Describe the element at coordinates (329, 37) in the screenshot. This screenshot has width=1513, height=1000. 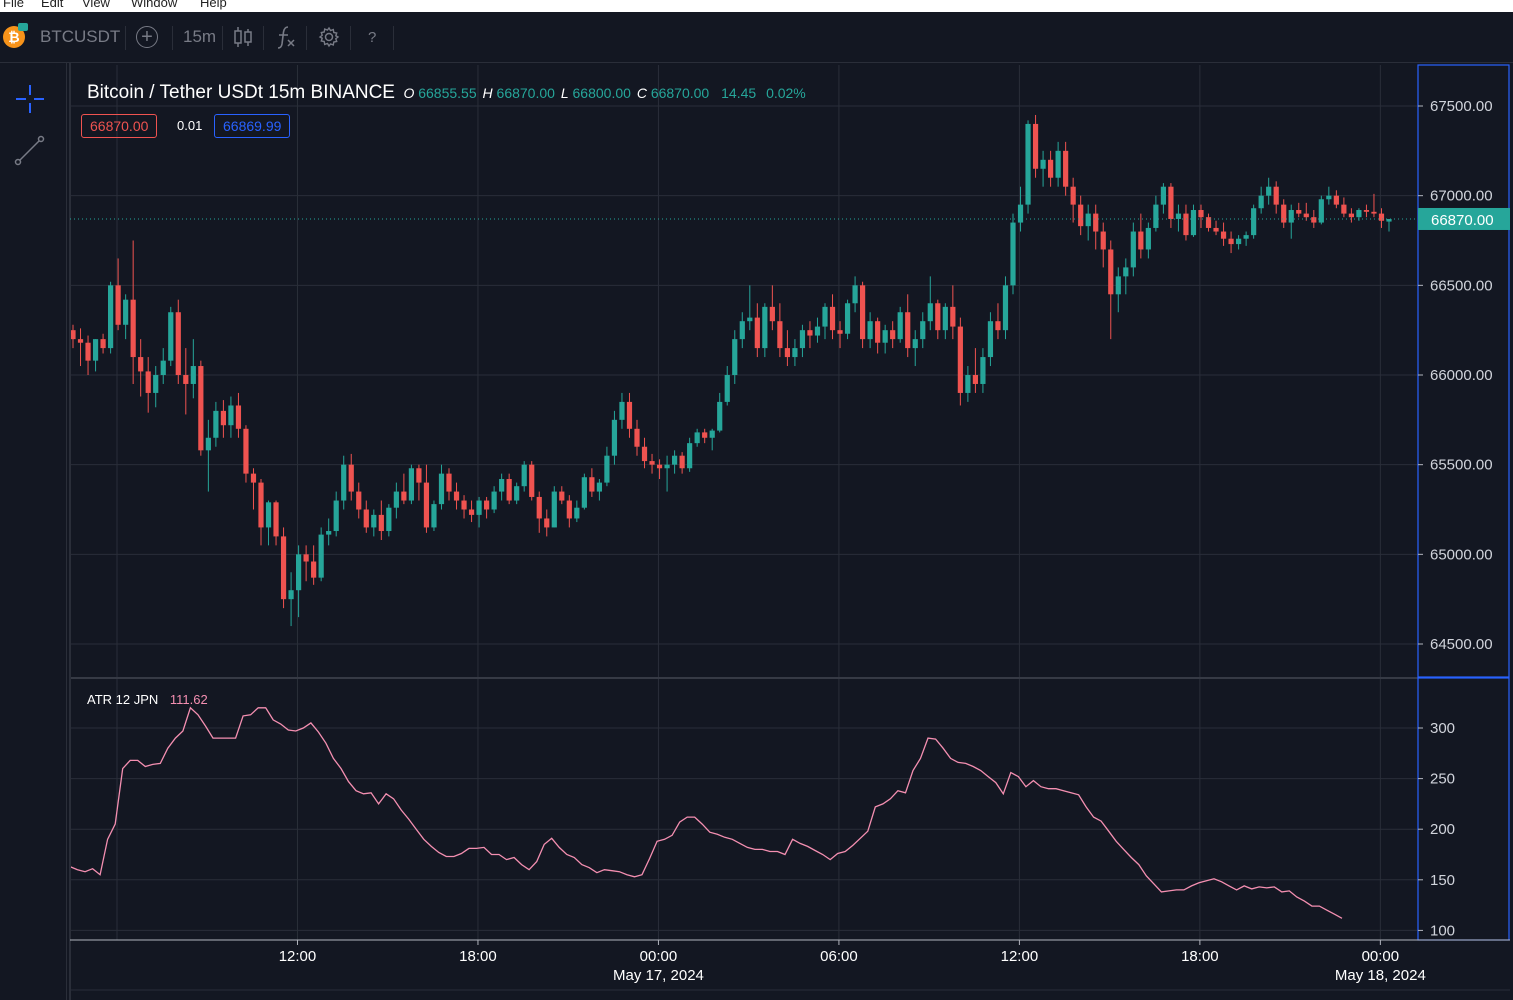
I see `settings-button` at that location.